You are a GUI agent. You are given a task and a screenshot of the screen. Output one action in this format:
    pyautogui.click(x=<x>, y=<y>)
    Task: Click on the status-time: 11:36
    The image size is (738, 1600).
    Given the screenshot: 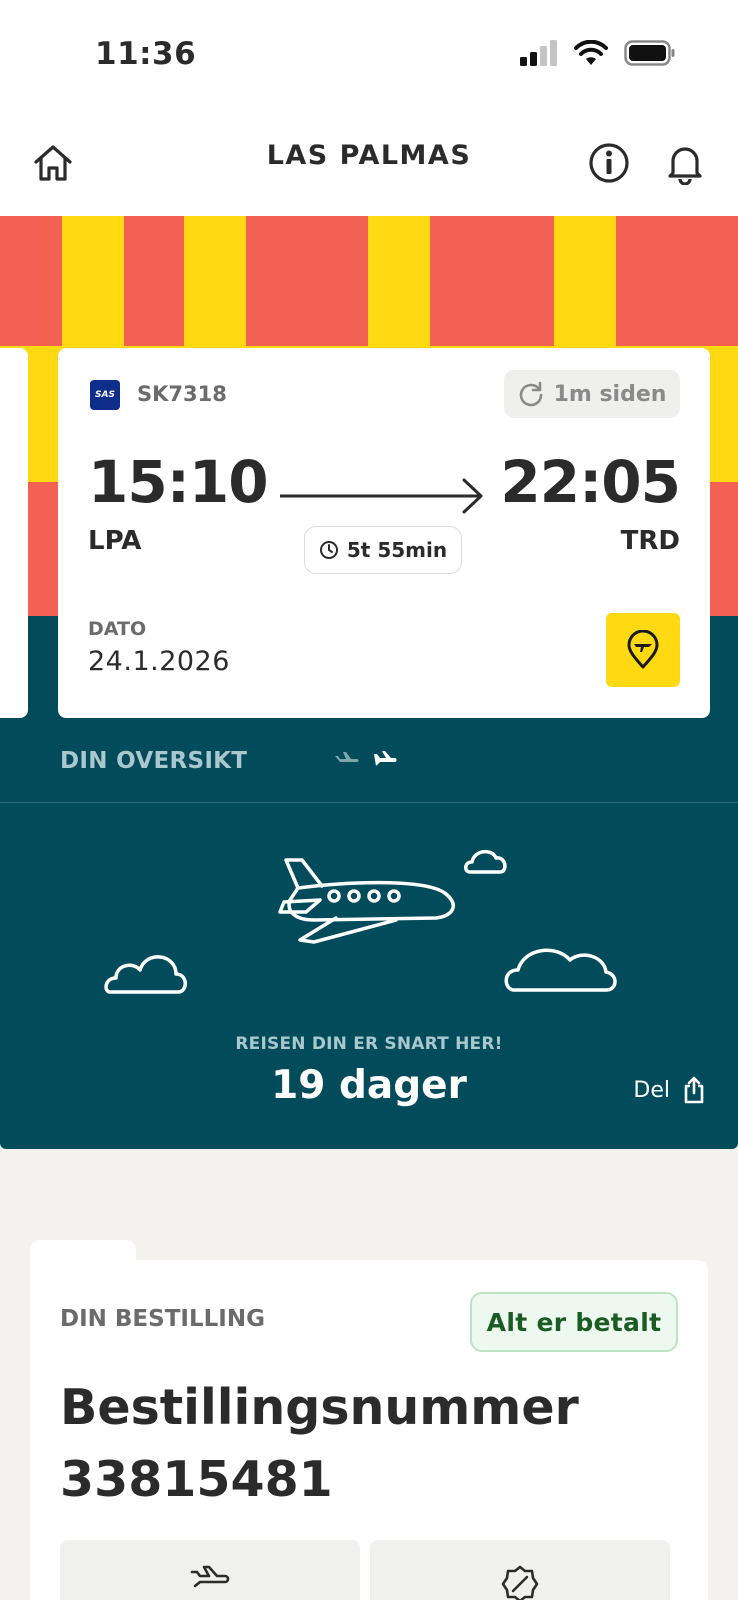 What is the action you would take?
    pyautogui.click(x=146, y=54)
    